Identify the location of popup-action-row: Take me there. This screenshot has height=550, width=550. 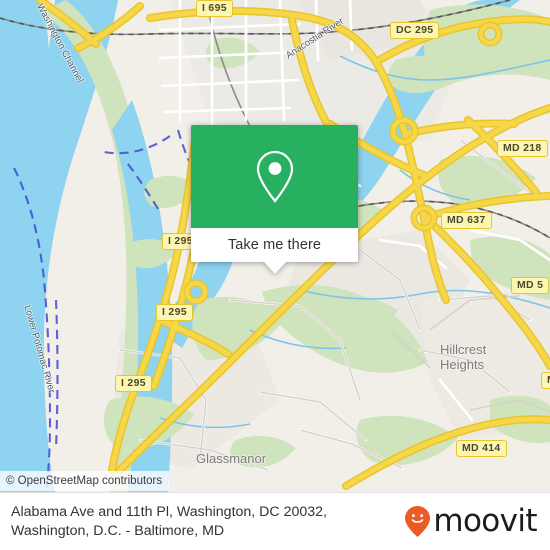
(274, 245).